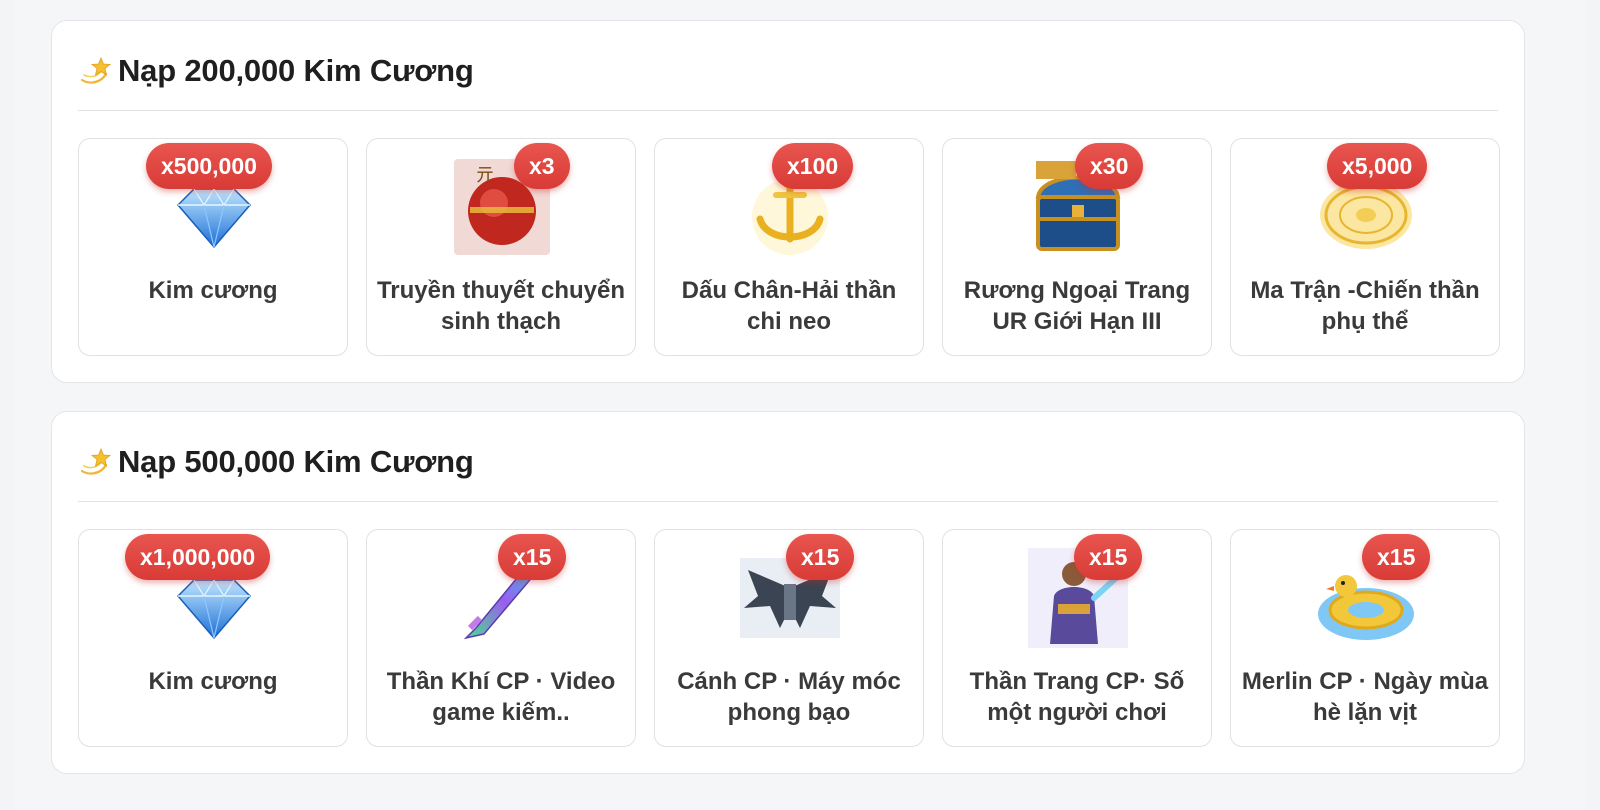  I want to click on reward-item-card: x5,000 Ma Trận -Chiến thần phụ thể, so click(1365, 247).